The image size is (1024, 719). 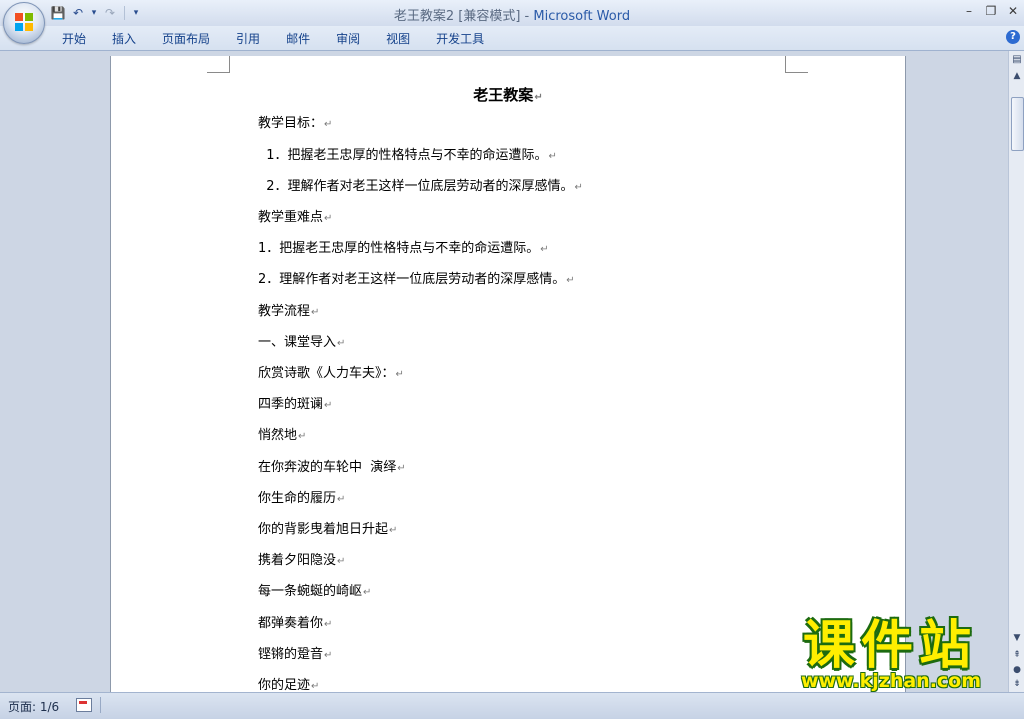 What do you see at coordinates (891, 681) in the screenshot?
I see `watermark-url: www.kjzhan.com` at bounding box center [891, 681].